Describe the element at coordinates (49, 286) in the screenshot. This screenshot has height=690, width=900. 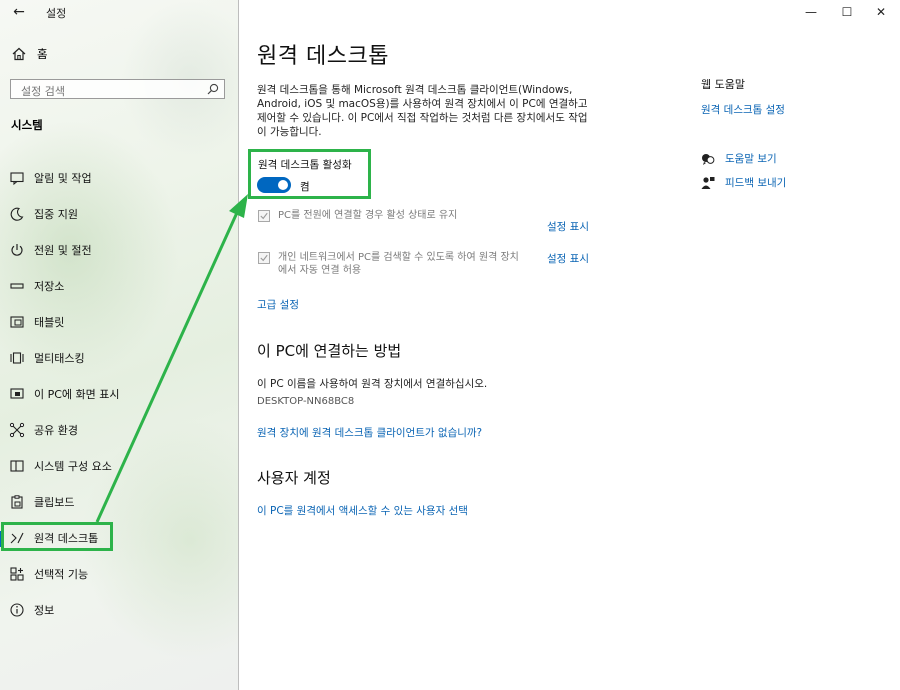
I see `sidebar-item-label: 저장소` at that location.